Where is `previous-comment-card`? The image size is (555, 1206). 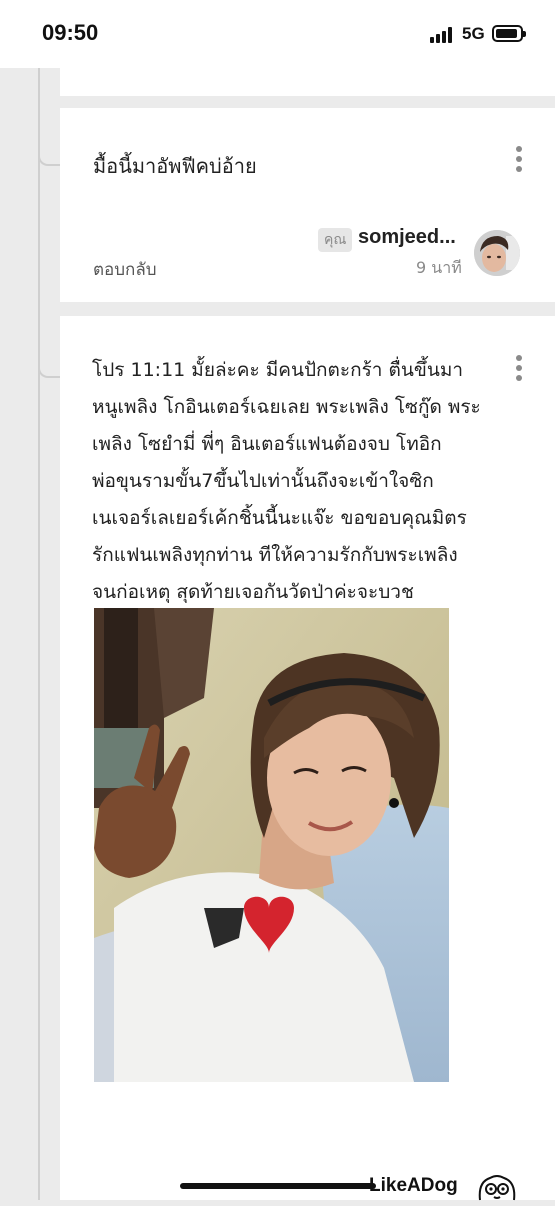
previous-comment-card is located at coordinates (307, 82).